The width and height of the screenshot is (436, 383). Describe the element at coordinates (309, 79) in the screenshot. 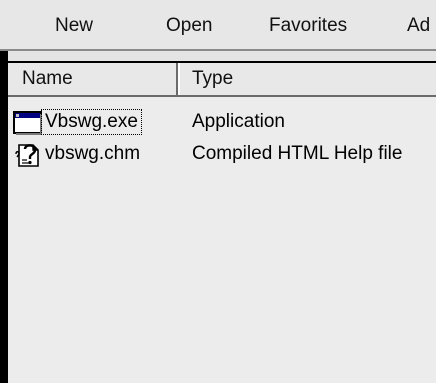

I see `column-header-type: Type` at that location.